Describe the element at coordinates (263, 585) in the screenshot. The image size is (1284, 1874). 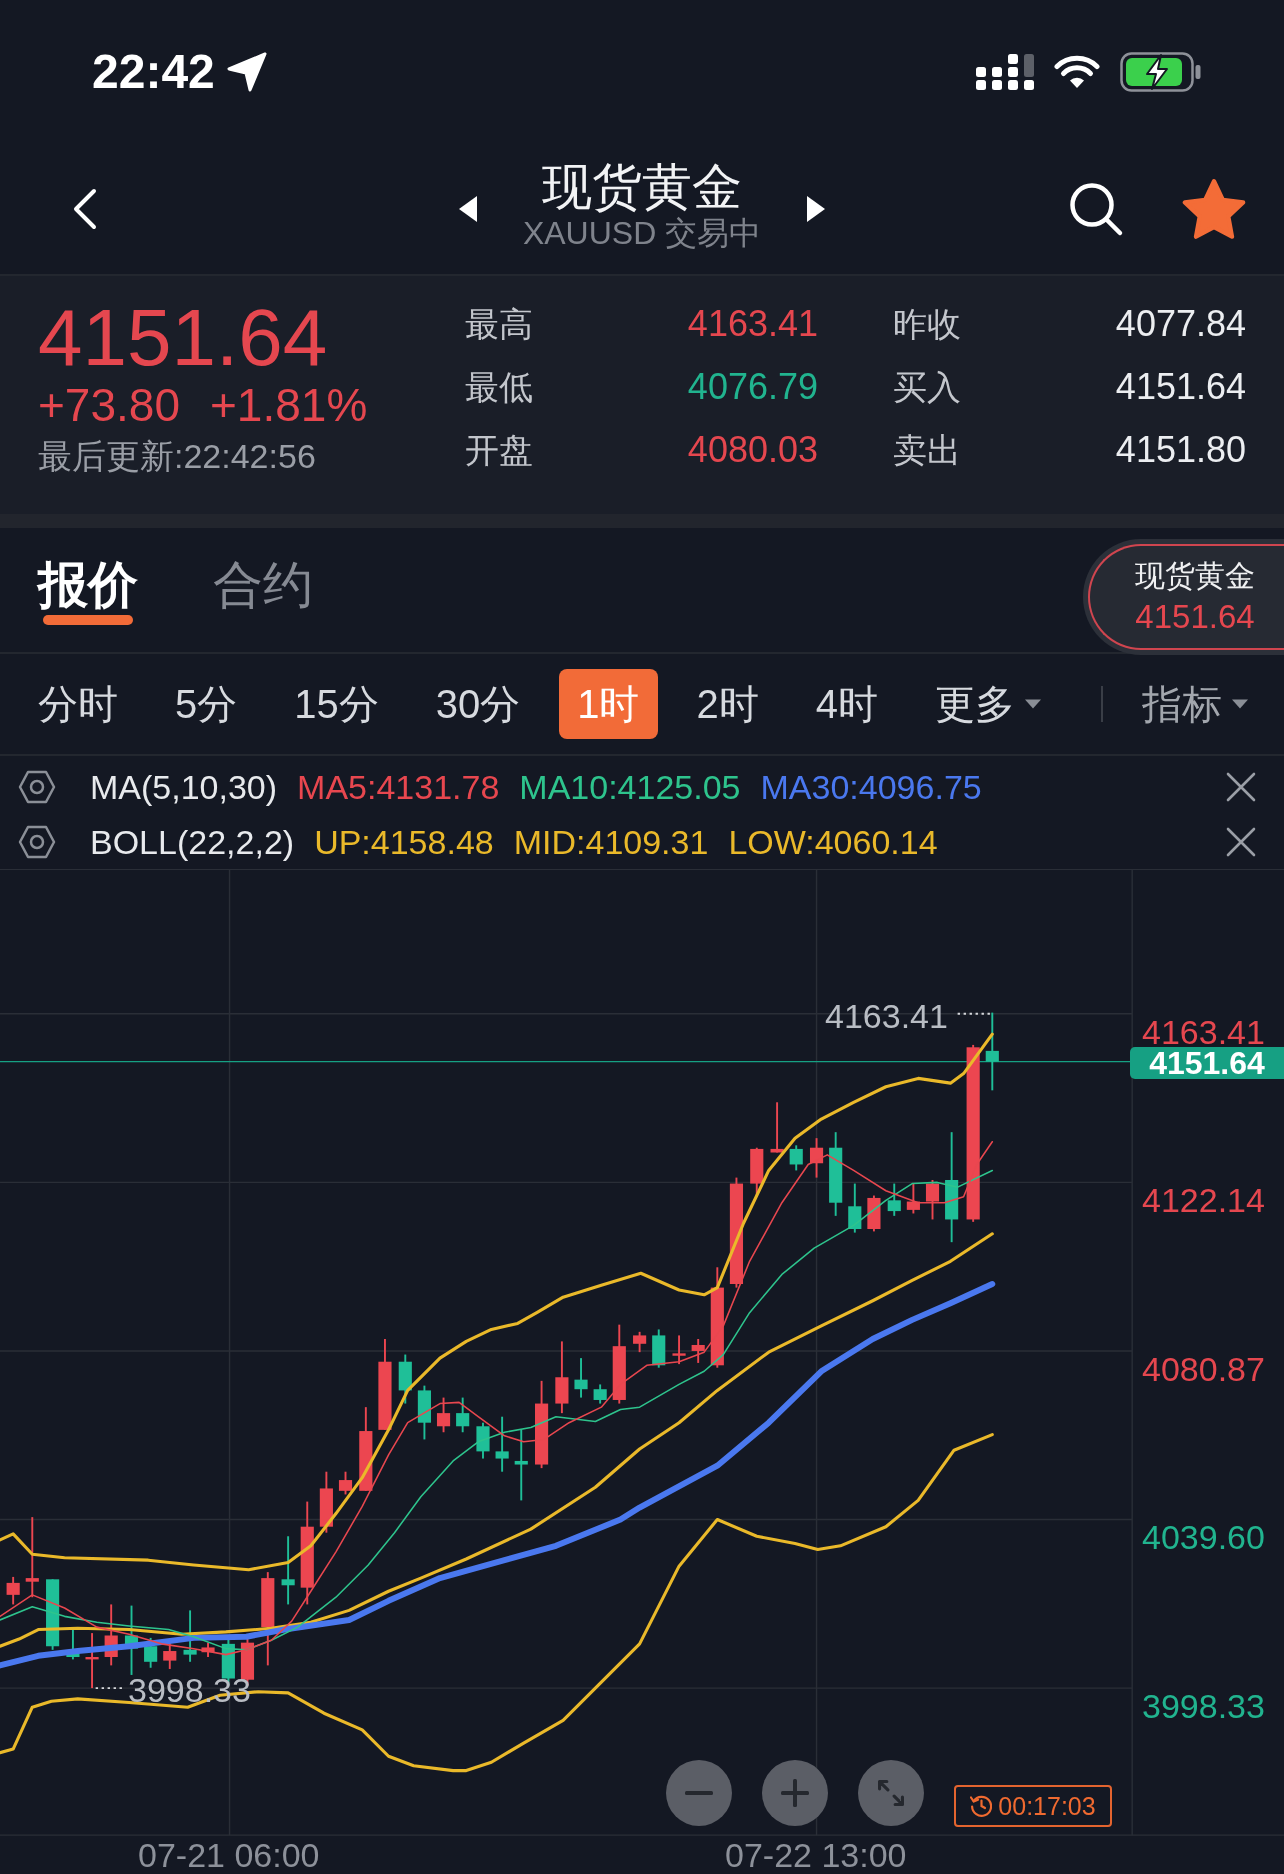
I see `tab: 合约` at that location.